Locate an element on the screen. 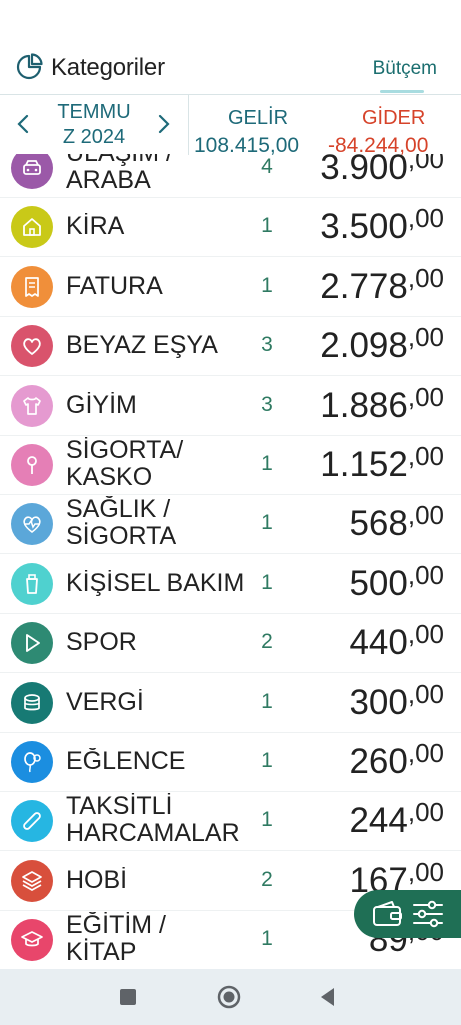 Image resolution: width=461 pixels, height=1025 pixels. category-name-line: EĞİTİM / is located at coordinates (116, 926).